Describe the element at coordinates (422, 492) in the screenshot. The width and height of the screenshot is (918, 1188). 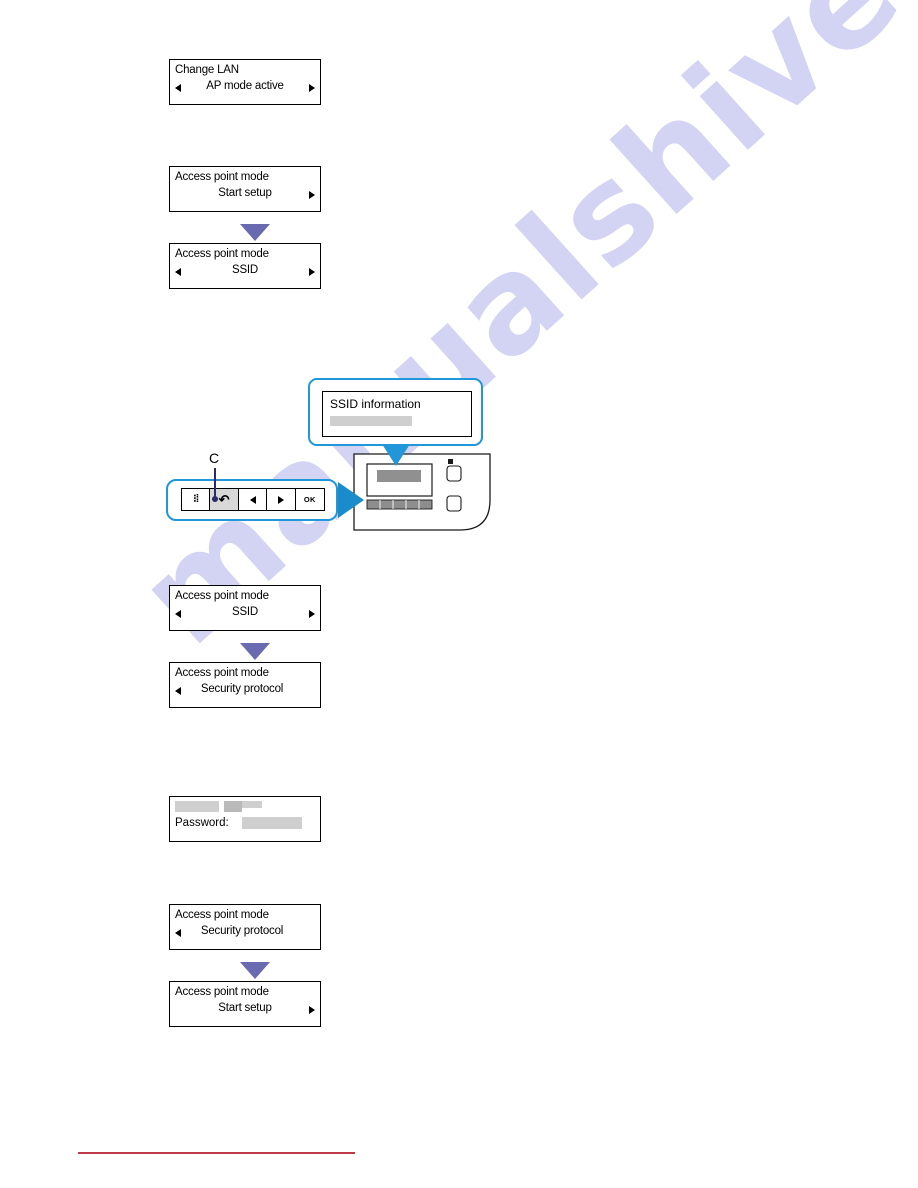
I see `printer-illustration` at that location.